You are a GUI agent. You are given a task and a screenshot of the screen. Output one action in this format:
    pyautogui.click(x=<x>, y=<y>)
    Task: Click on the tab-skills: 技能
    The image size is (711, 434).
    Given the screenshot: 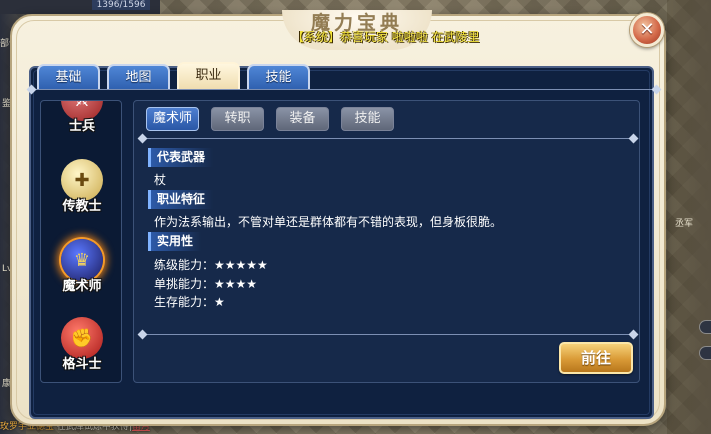 What is the action you would take?
    pyautogui.click(x=278, y=77)
    